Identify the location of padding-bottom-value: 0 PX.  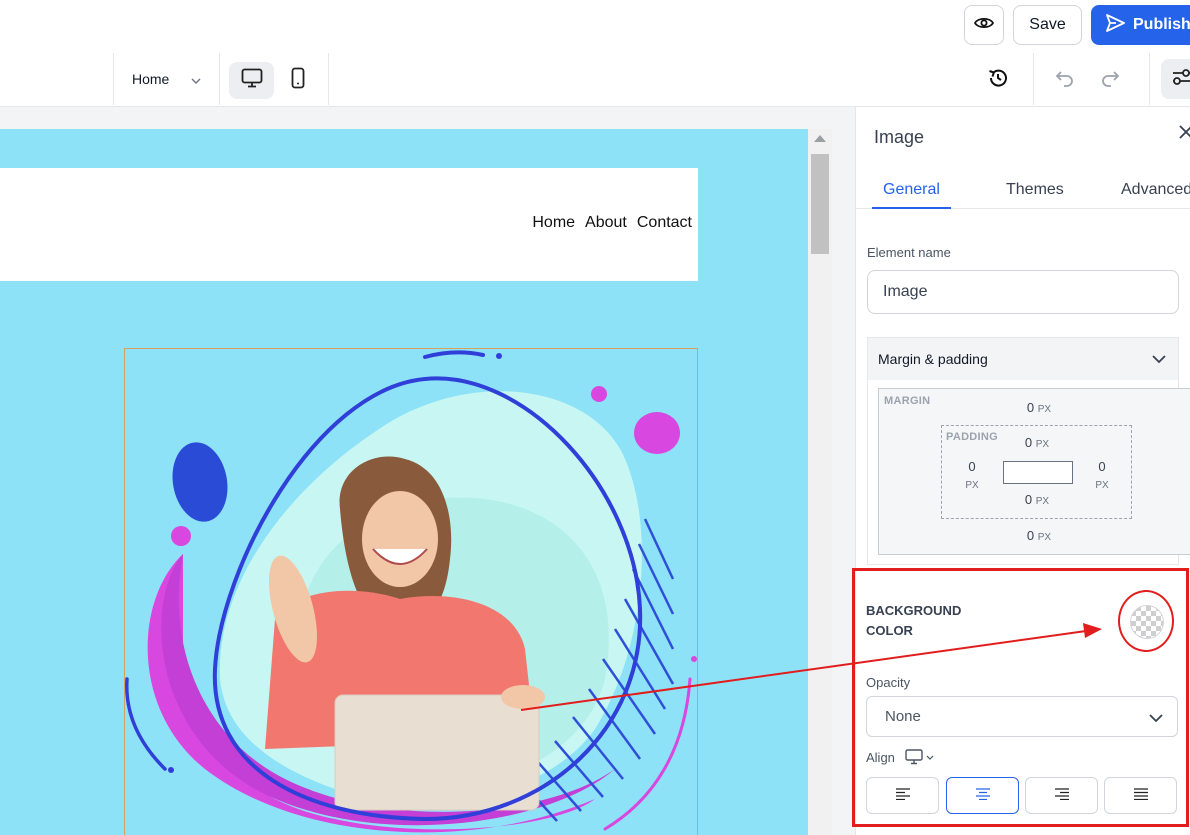
(1037, 499).